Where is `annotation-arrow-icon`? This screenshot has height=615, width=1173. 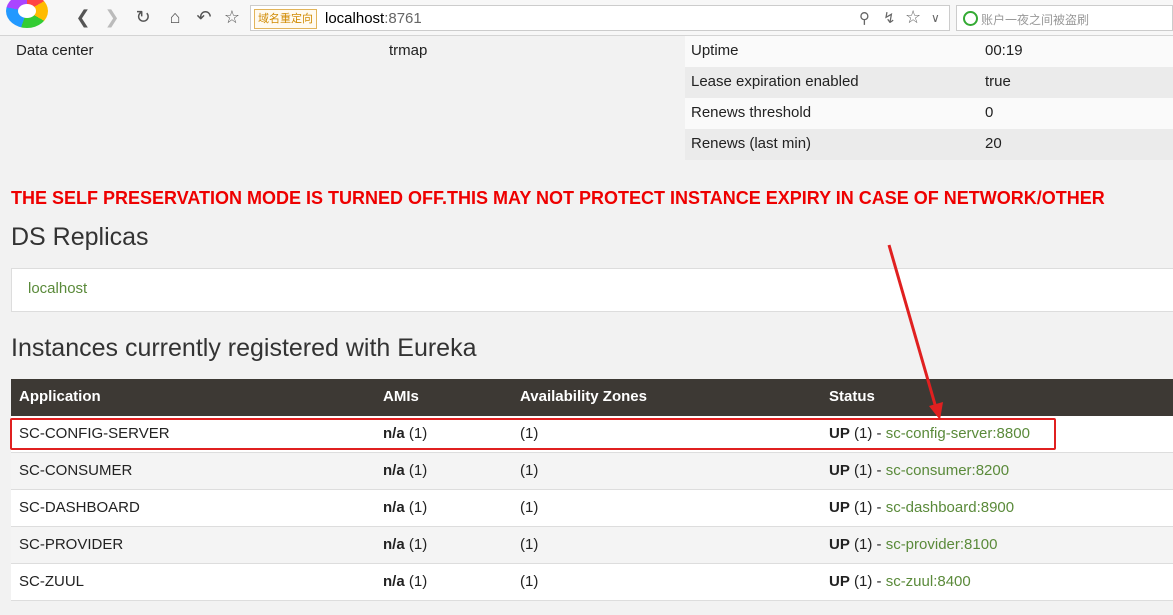
annotation-arrow-icon is located at coordinates (915, 332).